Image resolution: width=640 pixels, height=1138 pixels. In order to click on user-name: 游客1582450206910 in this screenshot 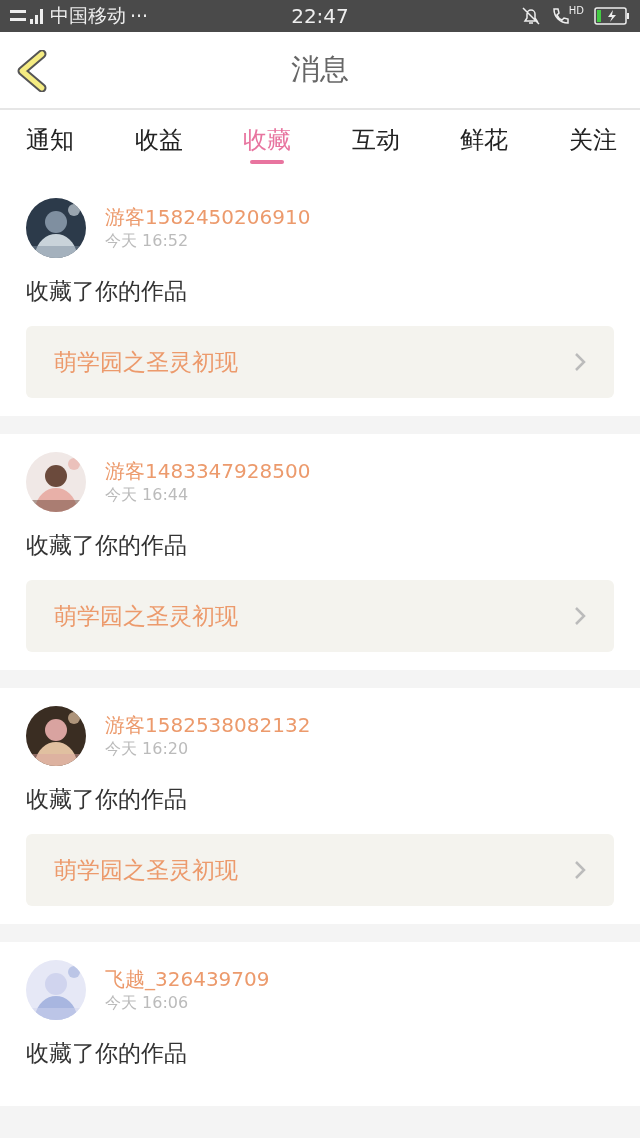, I will do `click(208, 217)`.